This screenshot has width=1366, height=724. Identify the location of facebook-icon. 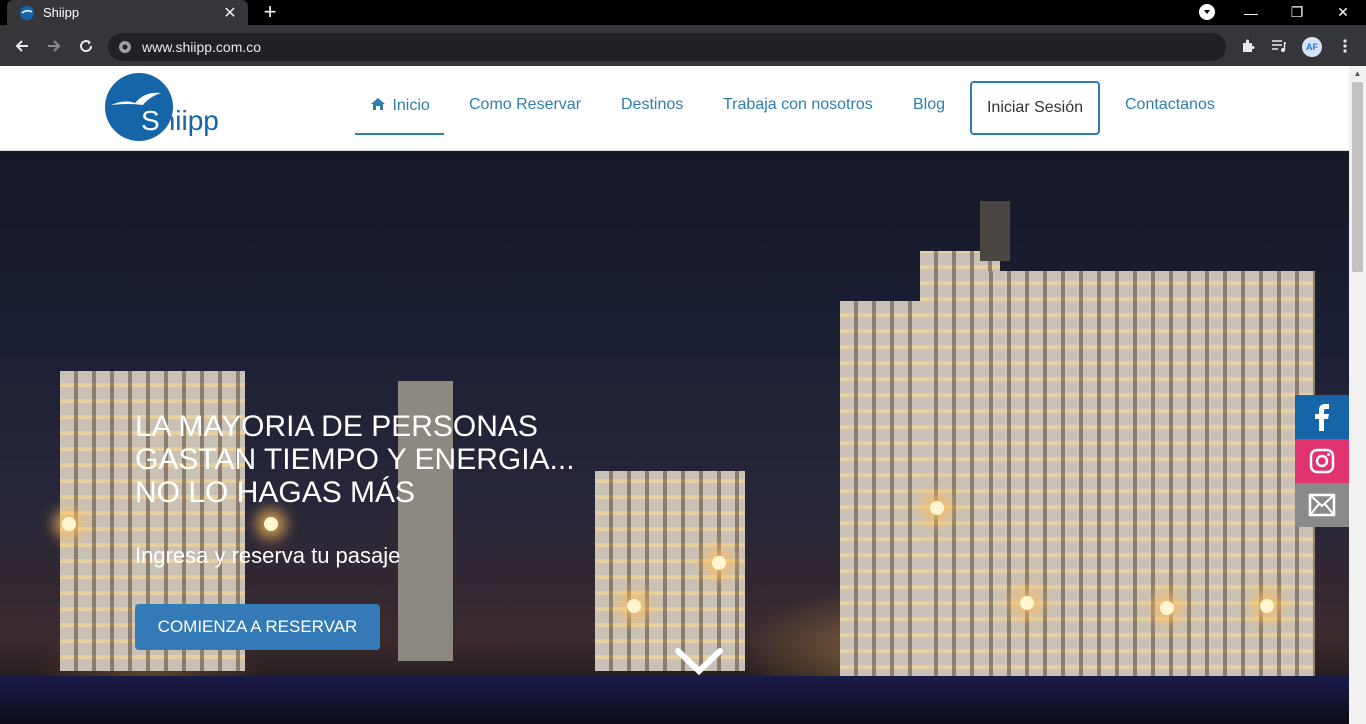
(1322, 417).